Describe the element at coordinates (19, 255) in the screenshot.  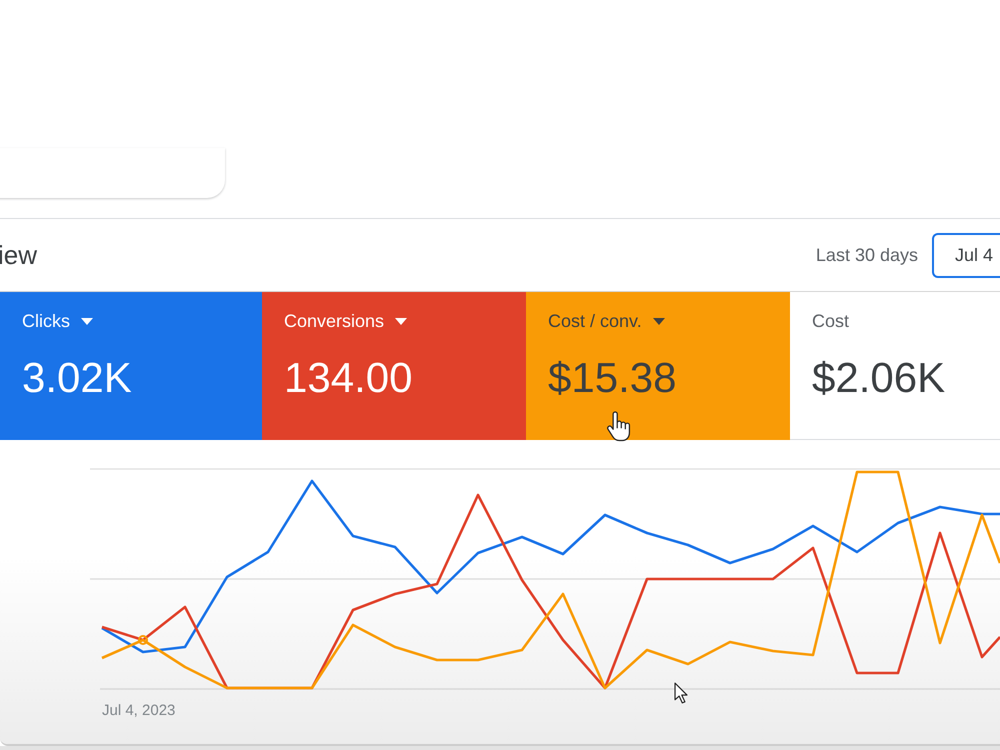
I see `panel-title: iew` at that location.